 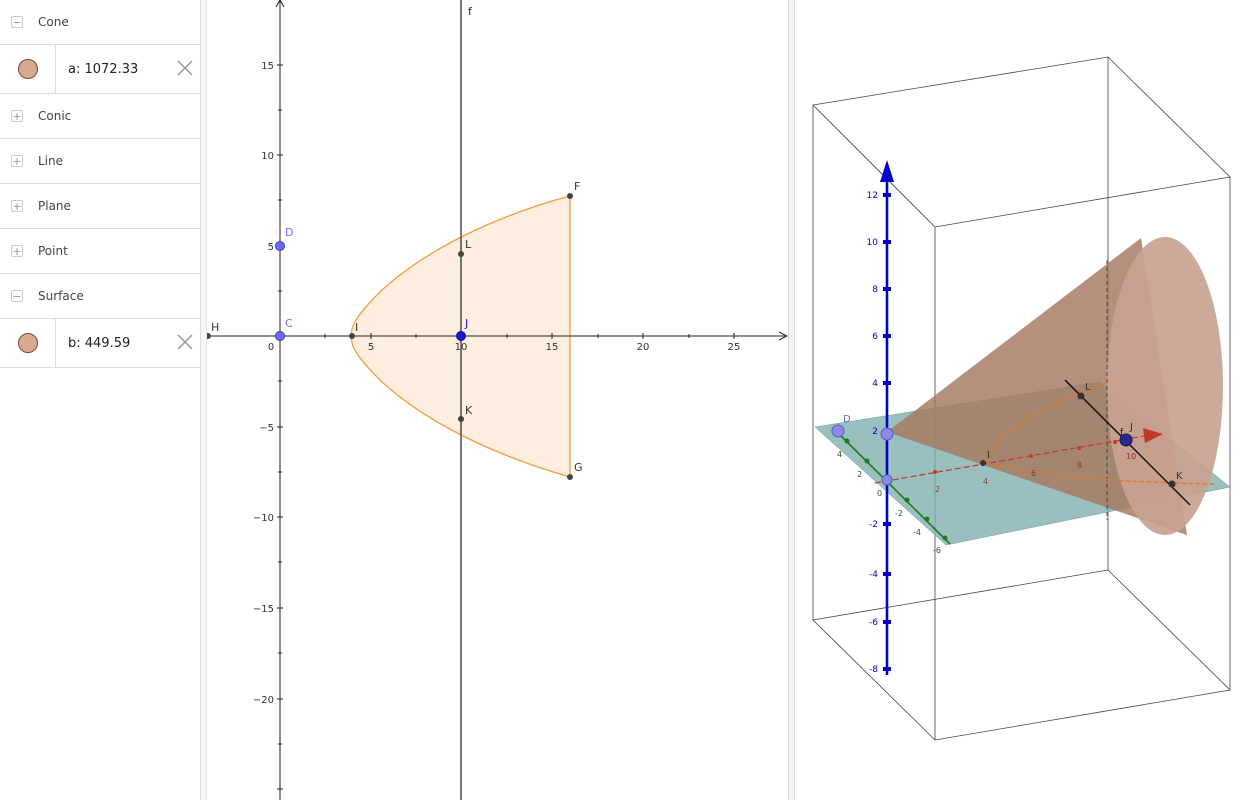 I want to click on y-tick-label: 5, so click(x=271, y=247).